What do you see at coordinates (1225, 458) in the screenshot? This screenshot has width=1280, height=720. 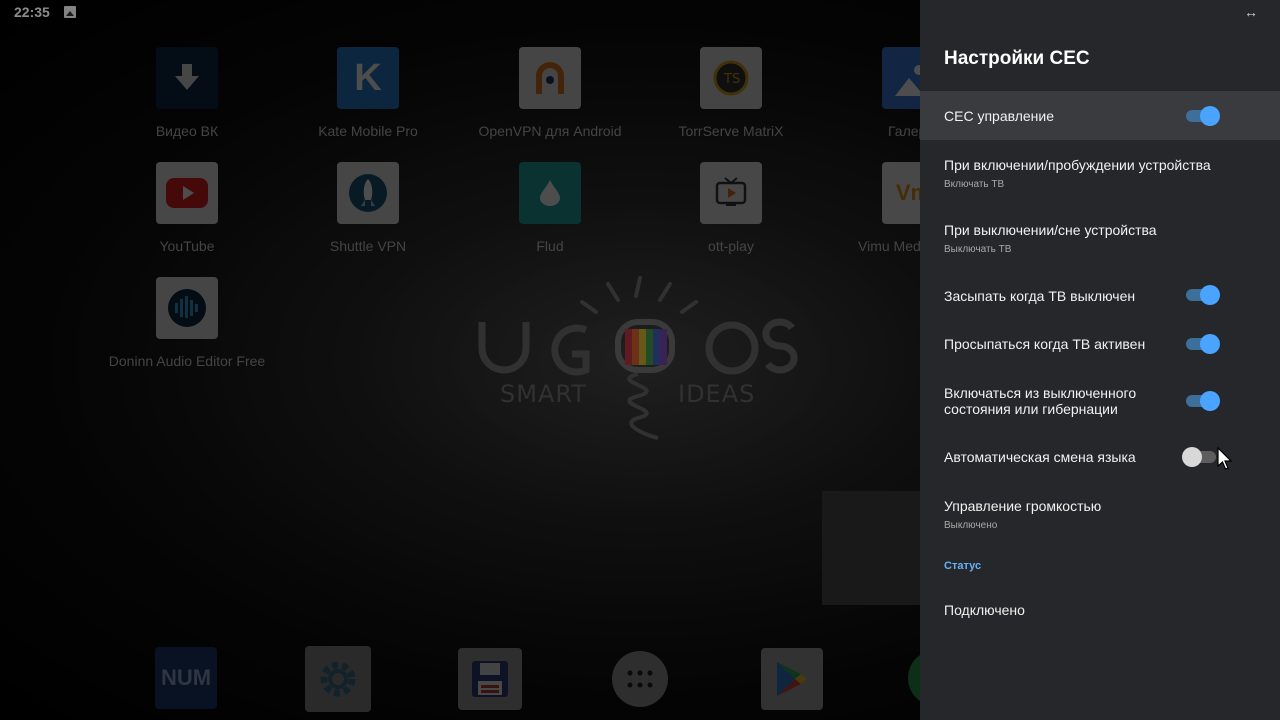 I see `mouse-cursor-icon` at bounding box center [1225, 458].